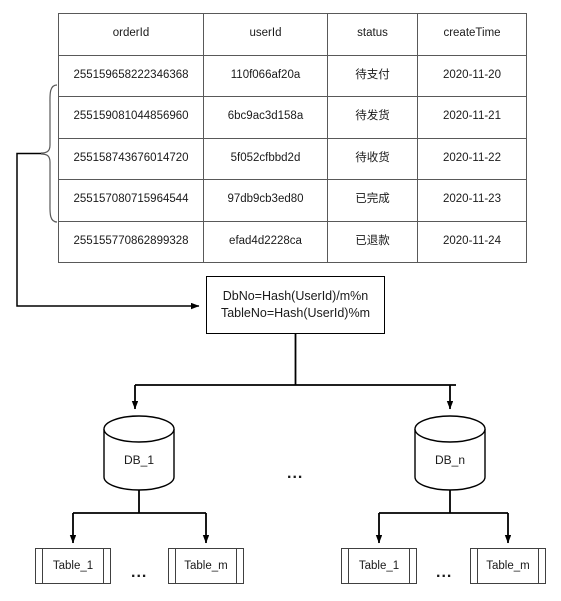 The width and height of the screenshot is (561, 601). What do you see at coordinates (265, 117) in the screenshot?
I see `cell-userid: 6bc9ac3d158a` at bounding box center [265, 117].